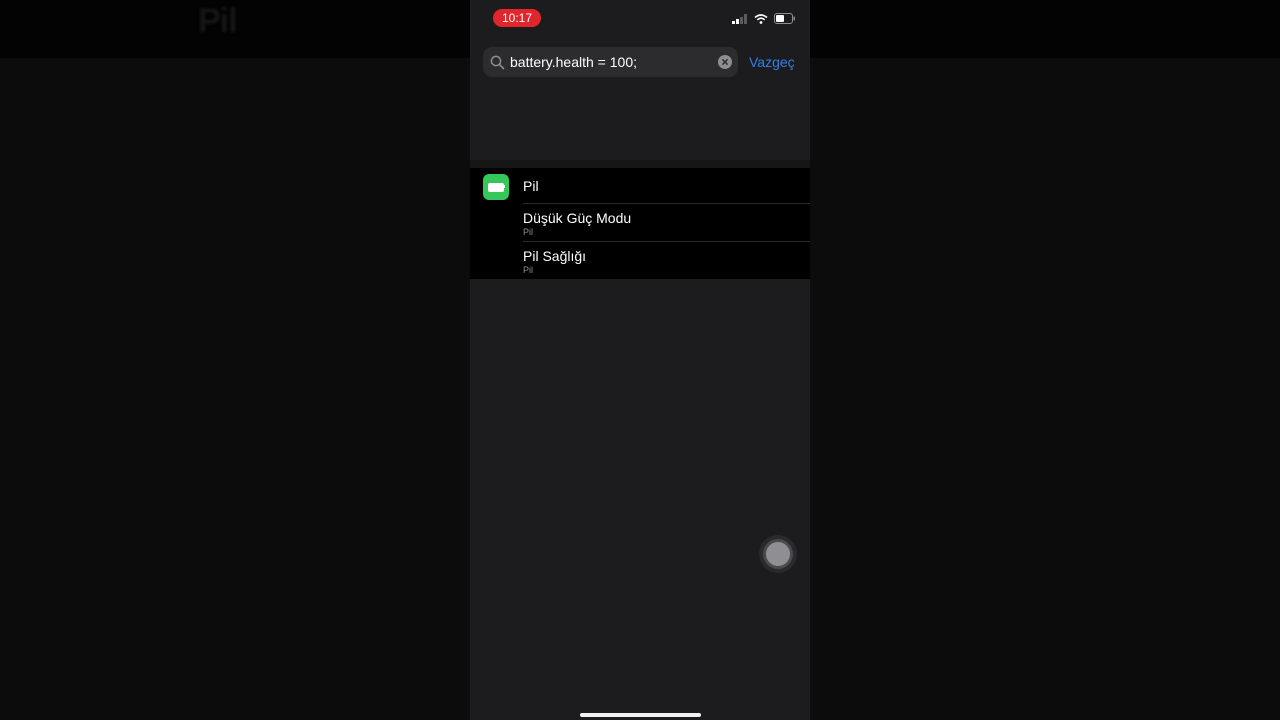 The image size is (1280, 720). I want to click on result-item-low-power-mode: Düşük Güç Modu Pil, so click(640, 222).